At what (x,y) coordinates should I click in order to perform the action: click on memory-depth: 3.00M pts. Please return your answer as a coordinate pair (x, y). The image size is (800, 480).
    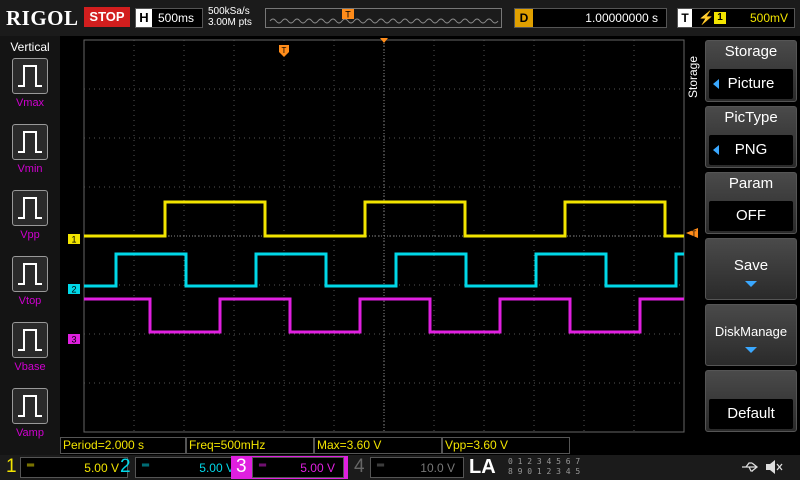
    Looking at the image, I should click on (230, 22).